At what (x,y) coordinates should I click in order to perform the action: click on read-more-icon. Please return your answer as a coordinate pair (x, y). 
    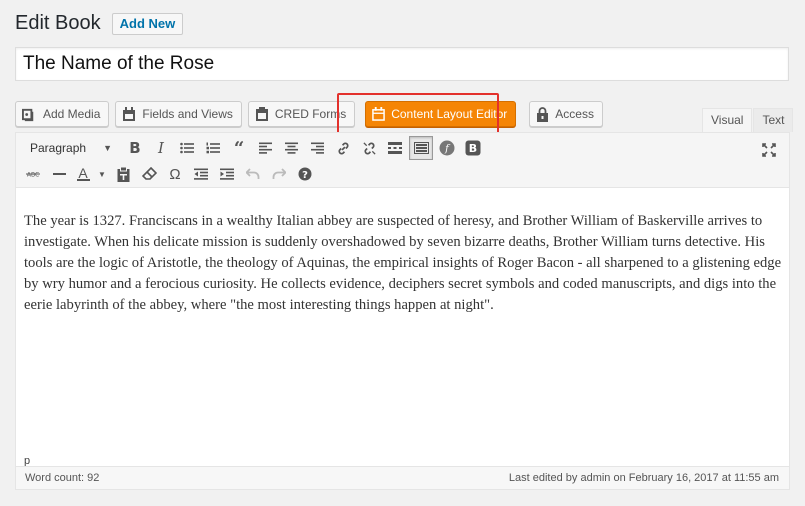
    Looking at the image, I should click on (395, 148).